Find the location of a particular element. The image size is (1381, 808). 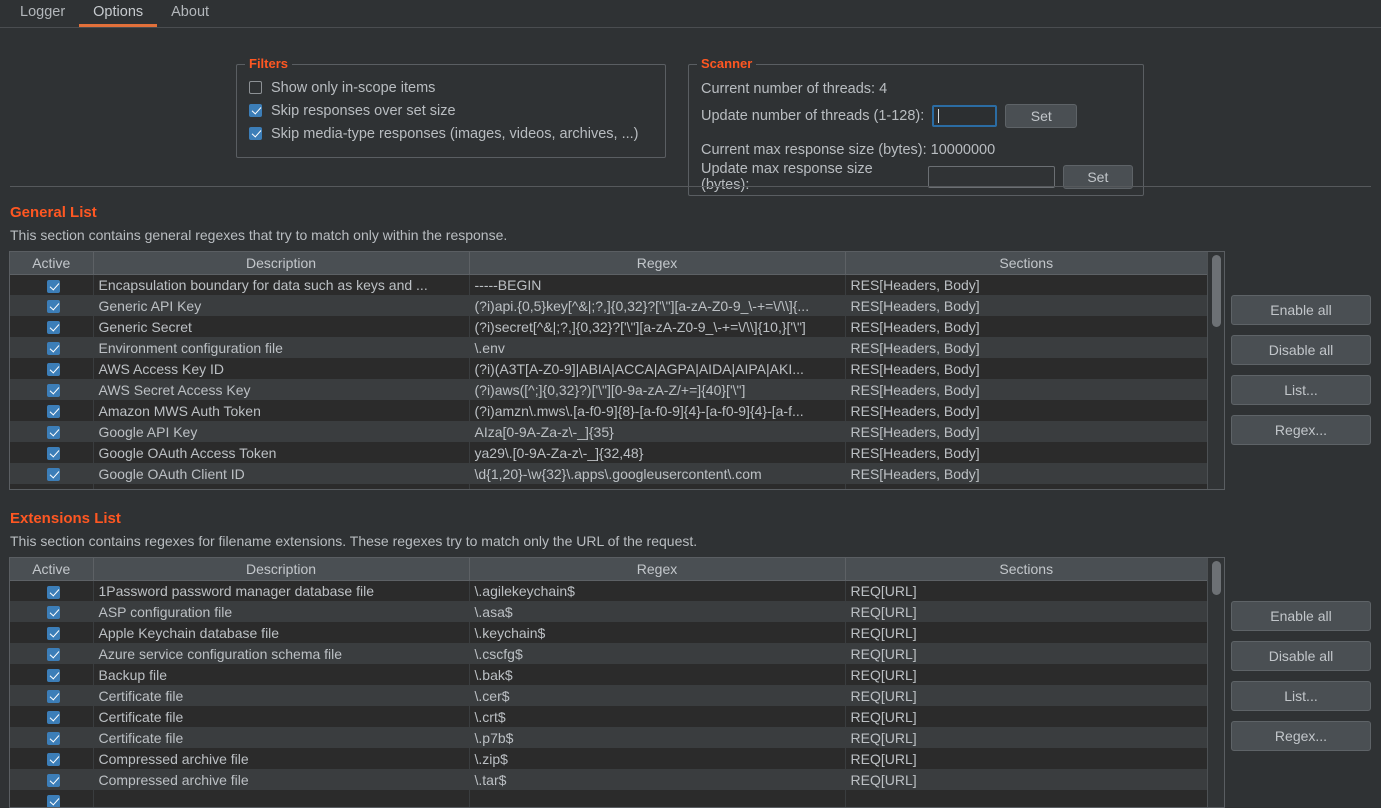

table-row: Compressed archive file \.tar$ REQ[URL] is located at coordinates (608, 779).